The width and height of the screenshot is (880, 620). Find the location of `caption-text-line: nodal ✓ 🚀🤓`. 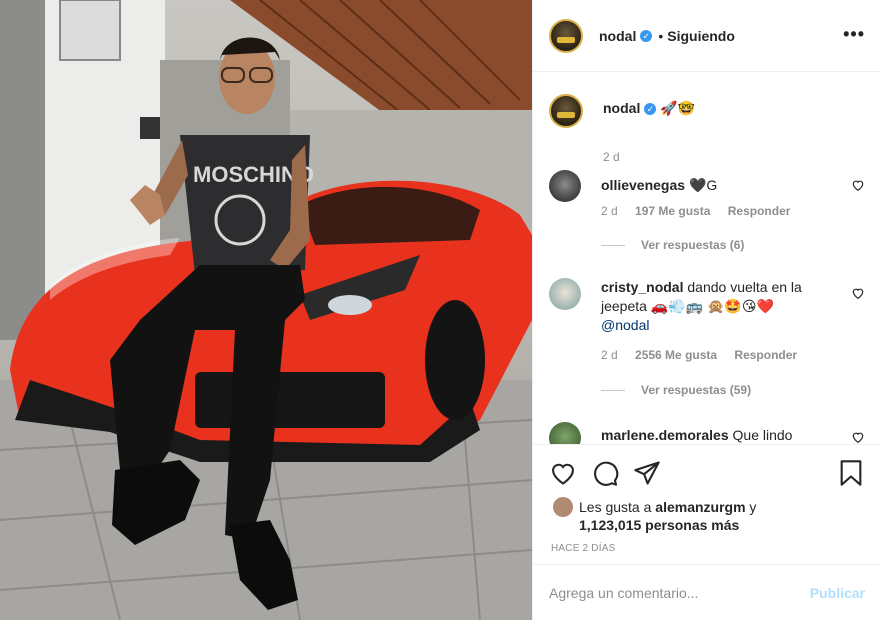

caption-text-line: nodal ✓ 🚀🤓 is located at coordinates (649, 108).